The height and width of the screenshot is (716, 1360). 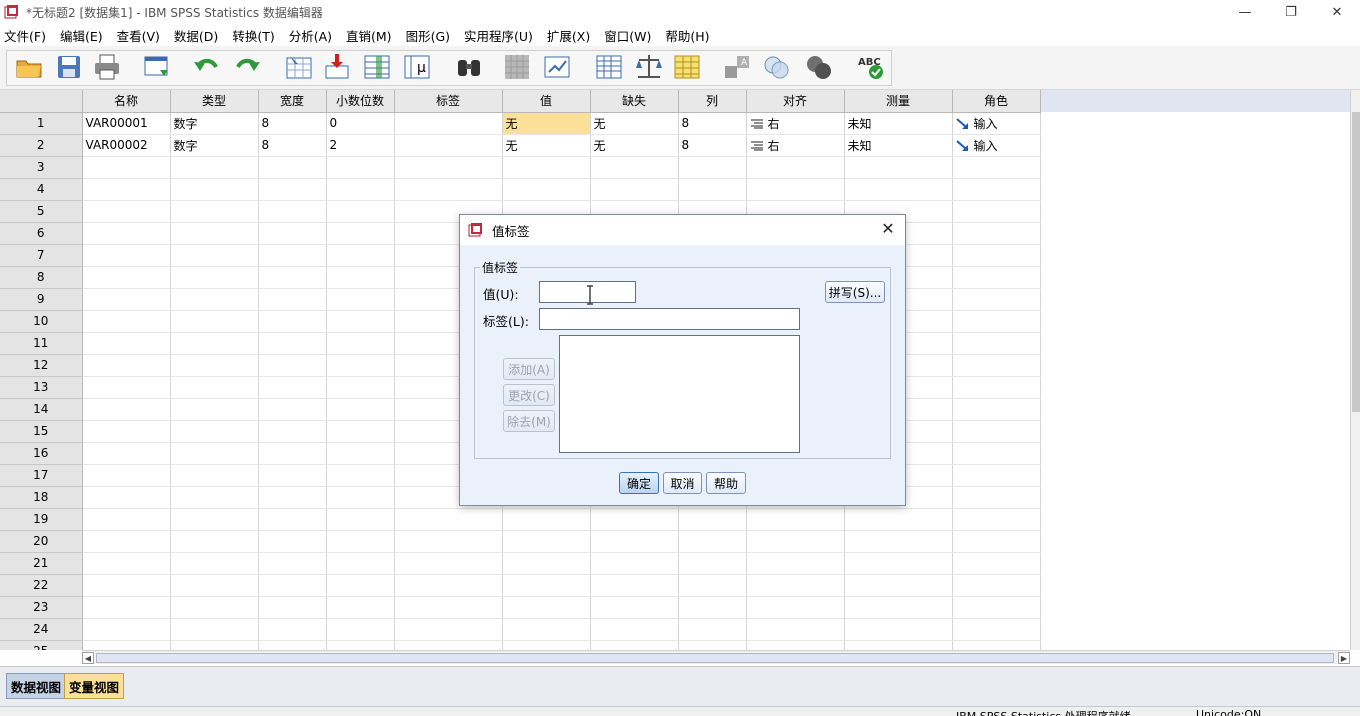 I want to click on menu-help: 帮助(H), so click(x=690, y=35).